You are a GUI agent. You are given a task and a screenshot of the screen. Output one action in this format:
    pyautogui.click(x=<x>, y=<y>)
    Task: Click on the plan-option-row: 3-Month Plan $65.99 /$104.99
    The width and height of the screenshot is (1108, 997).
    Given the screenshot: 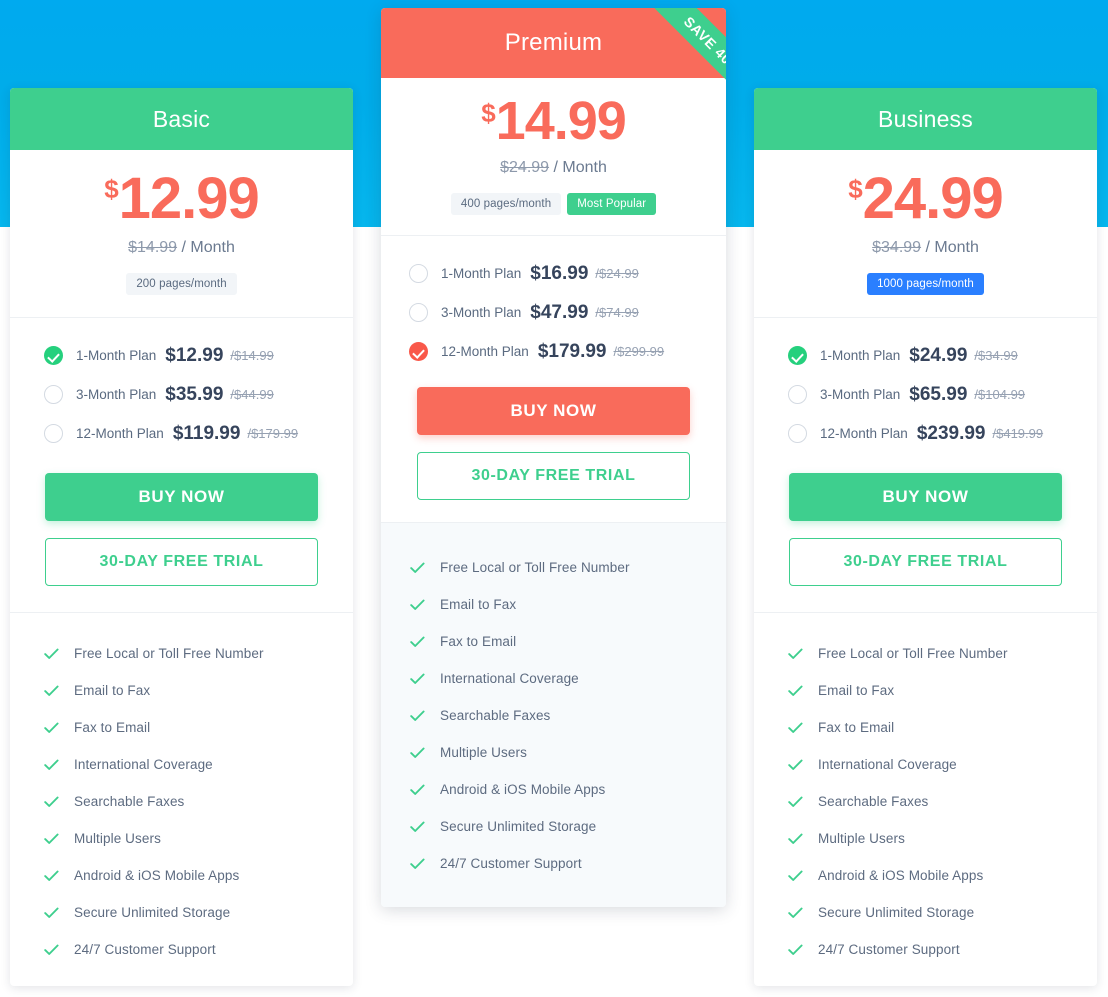 What is the action you would take?
    pyautogui.click(x=925, y=394)
    